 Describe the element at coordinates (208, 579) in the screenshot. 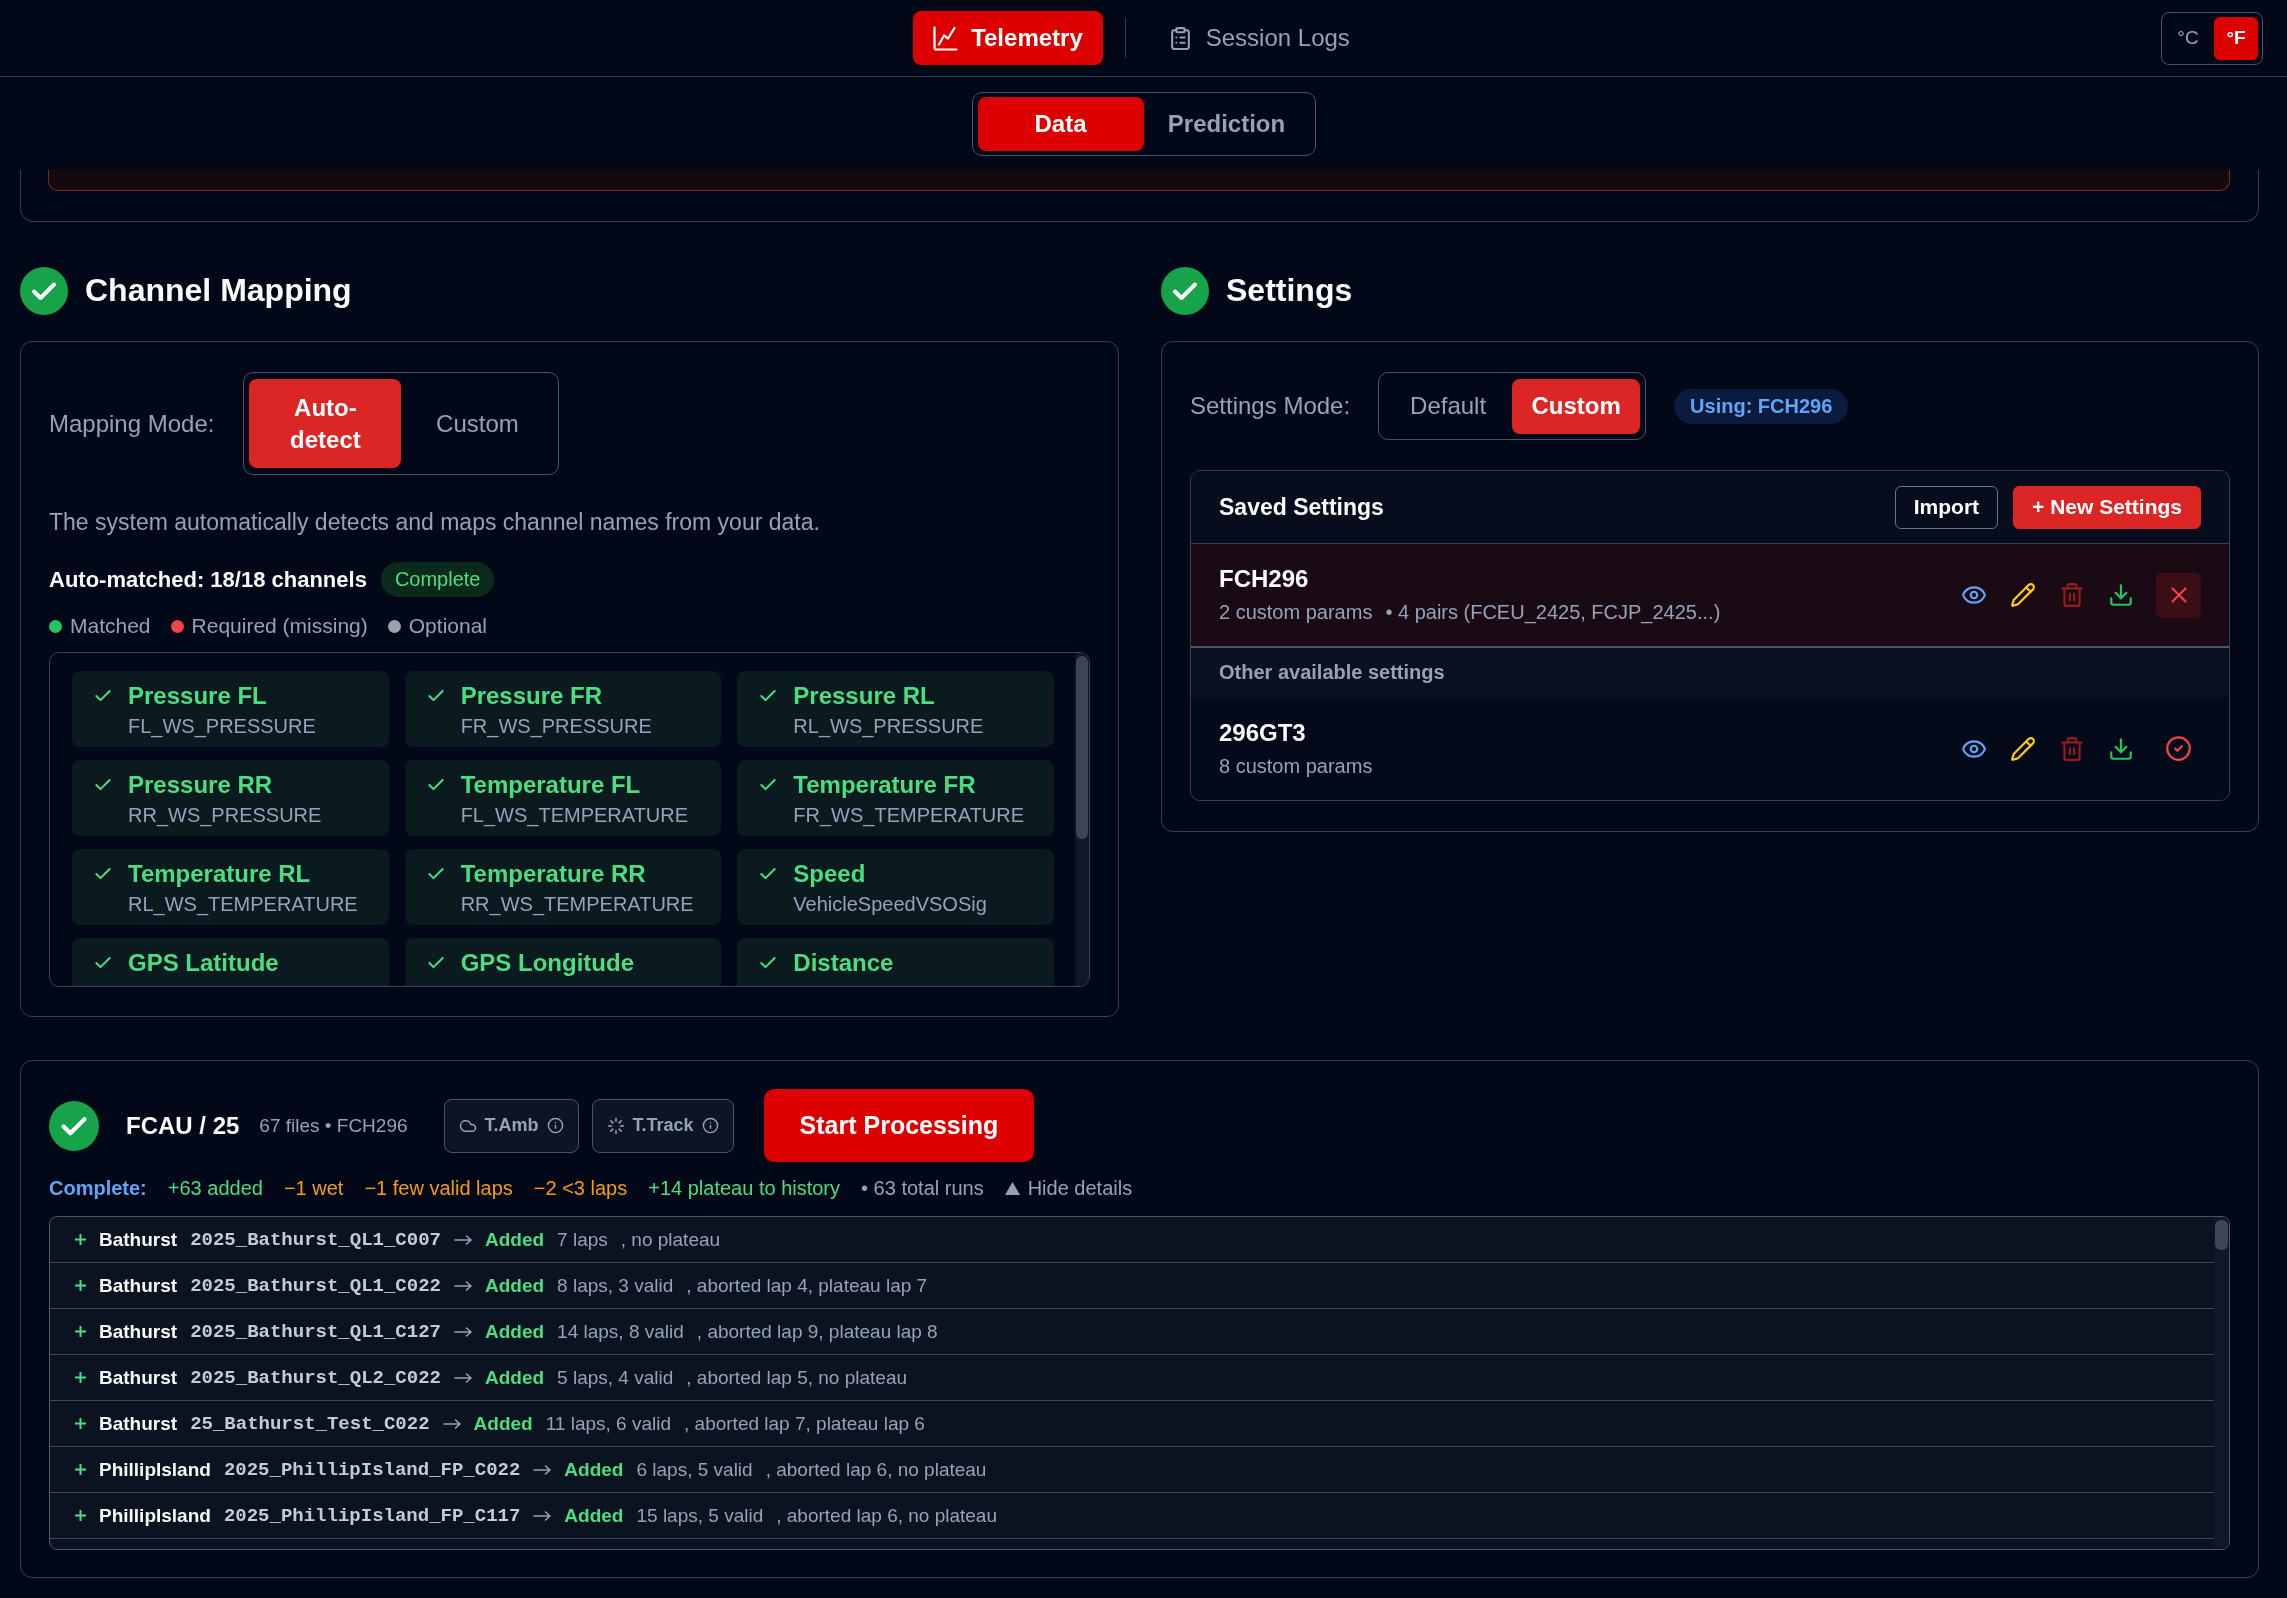

I see `match-summary: Auto-matched: 18/18 channels` at that location.